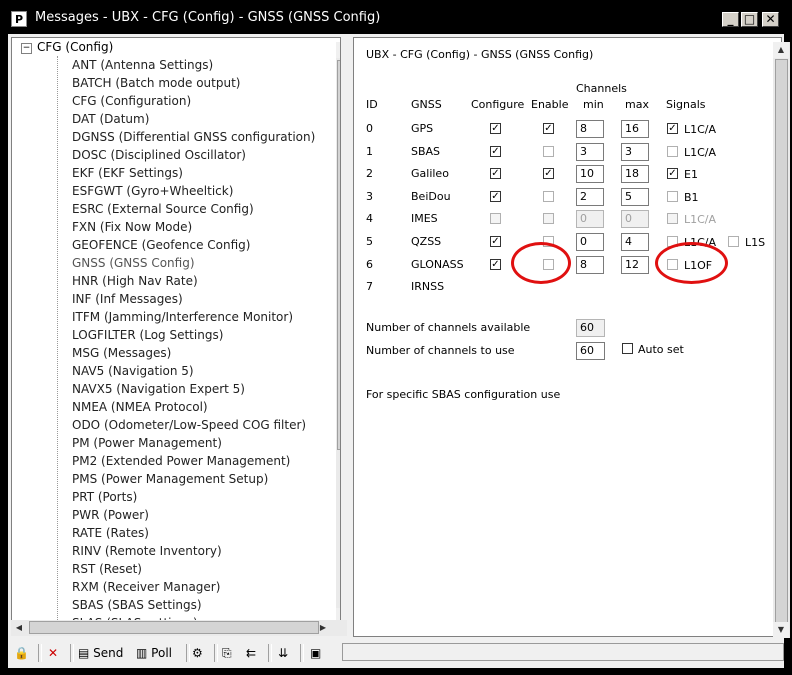 The width and height of the screenshot is (792, 675). What do you see at coordinates (156, 83) in the screenshot?
I see `tree-item: BATCH (Batch mode output)` at bounding box center [156, 83].